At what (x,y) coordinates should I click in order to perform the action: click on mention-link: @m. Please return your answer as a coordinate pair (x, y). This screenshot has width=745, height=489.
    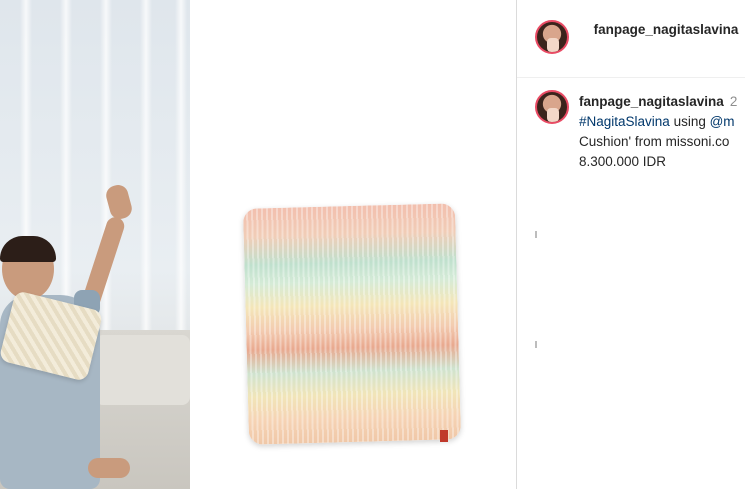
    Looking at the image, I should click on (722, 121).